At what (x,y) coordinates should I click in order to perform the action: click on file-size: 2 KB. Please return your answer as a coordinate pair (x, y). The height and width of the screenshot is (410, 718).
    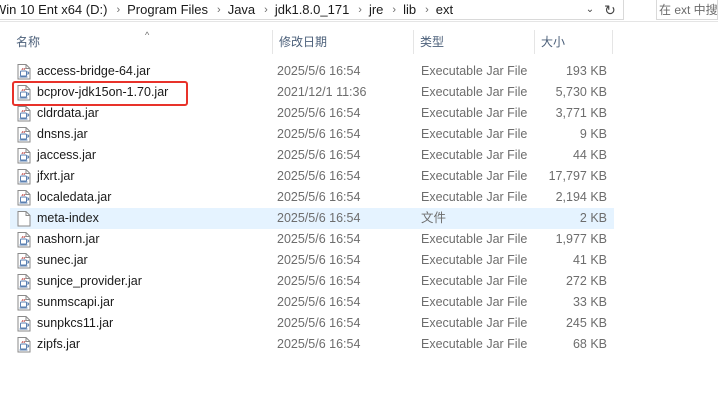
    Looking at the image, I should click on (593, 218).